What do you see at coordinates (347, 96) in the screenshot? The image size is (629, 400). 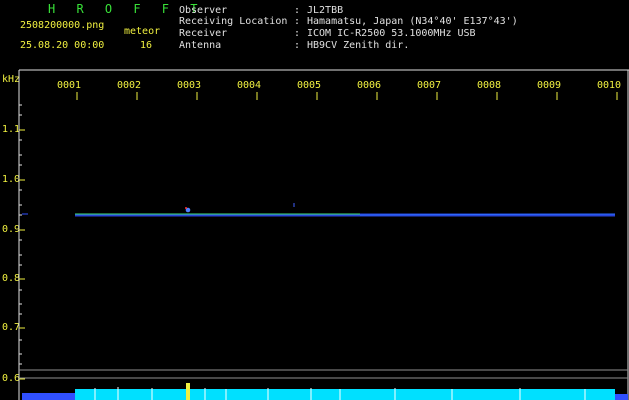 I see `x-tick-marks` at bounding box center [347, 96].